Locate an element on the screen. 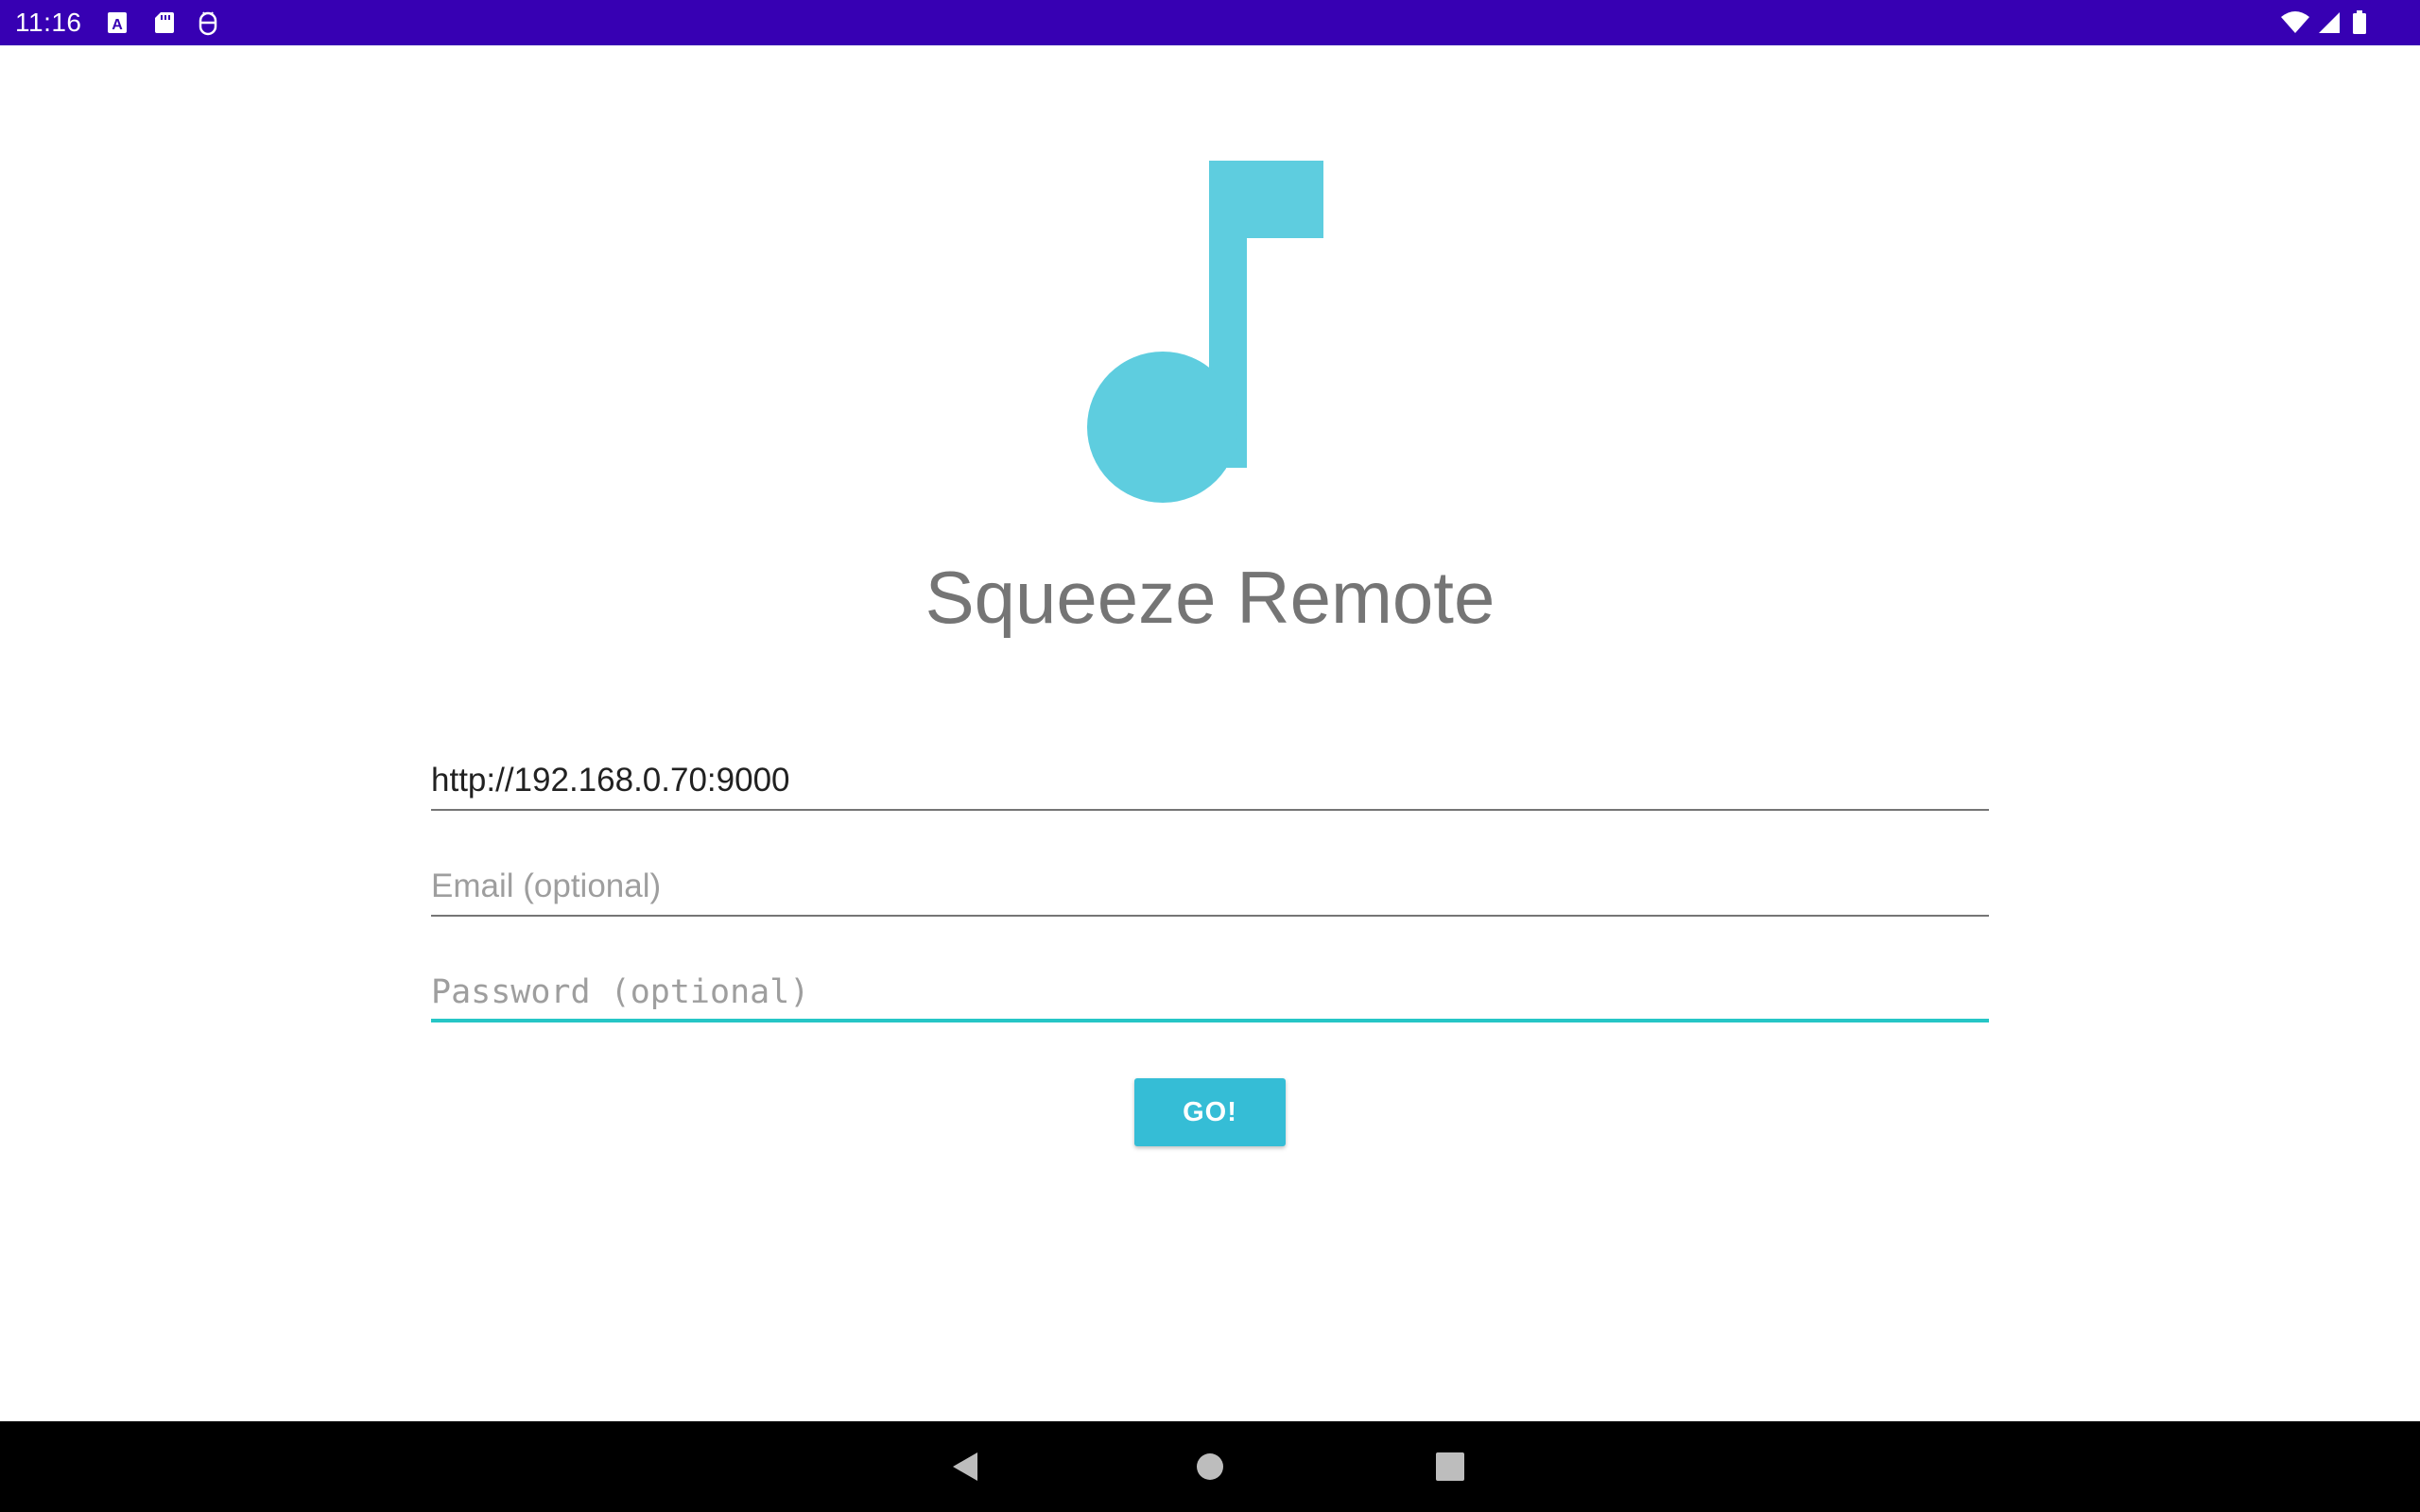 This screenshot has width=2420, height=1512. server-url-field is located at coordinates (1210, 777).